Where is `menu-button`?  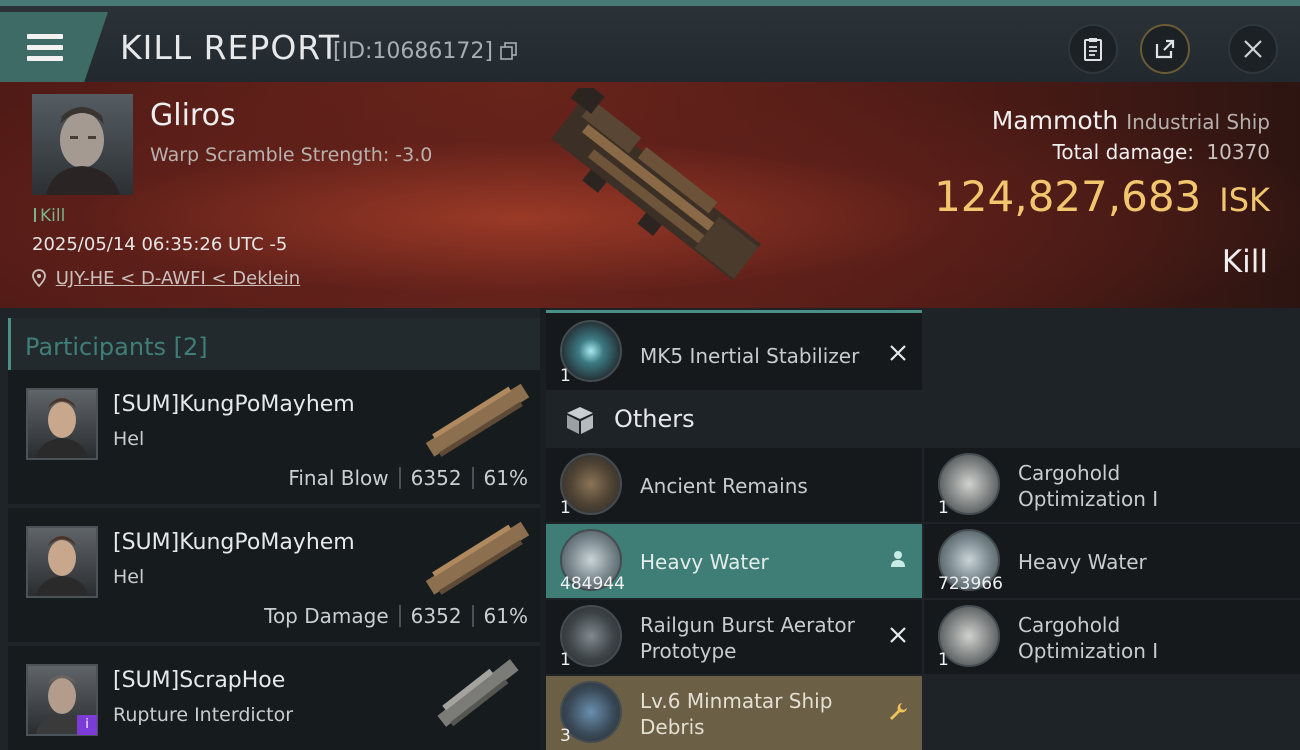
menu-button is located at coordinates (54, 47).